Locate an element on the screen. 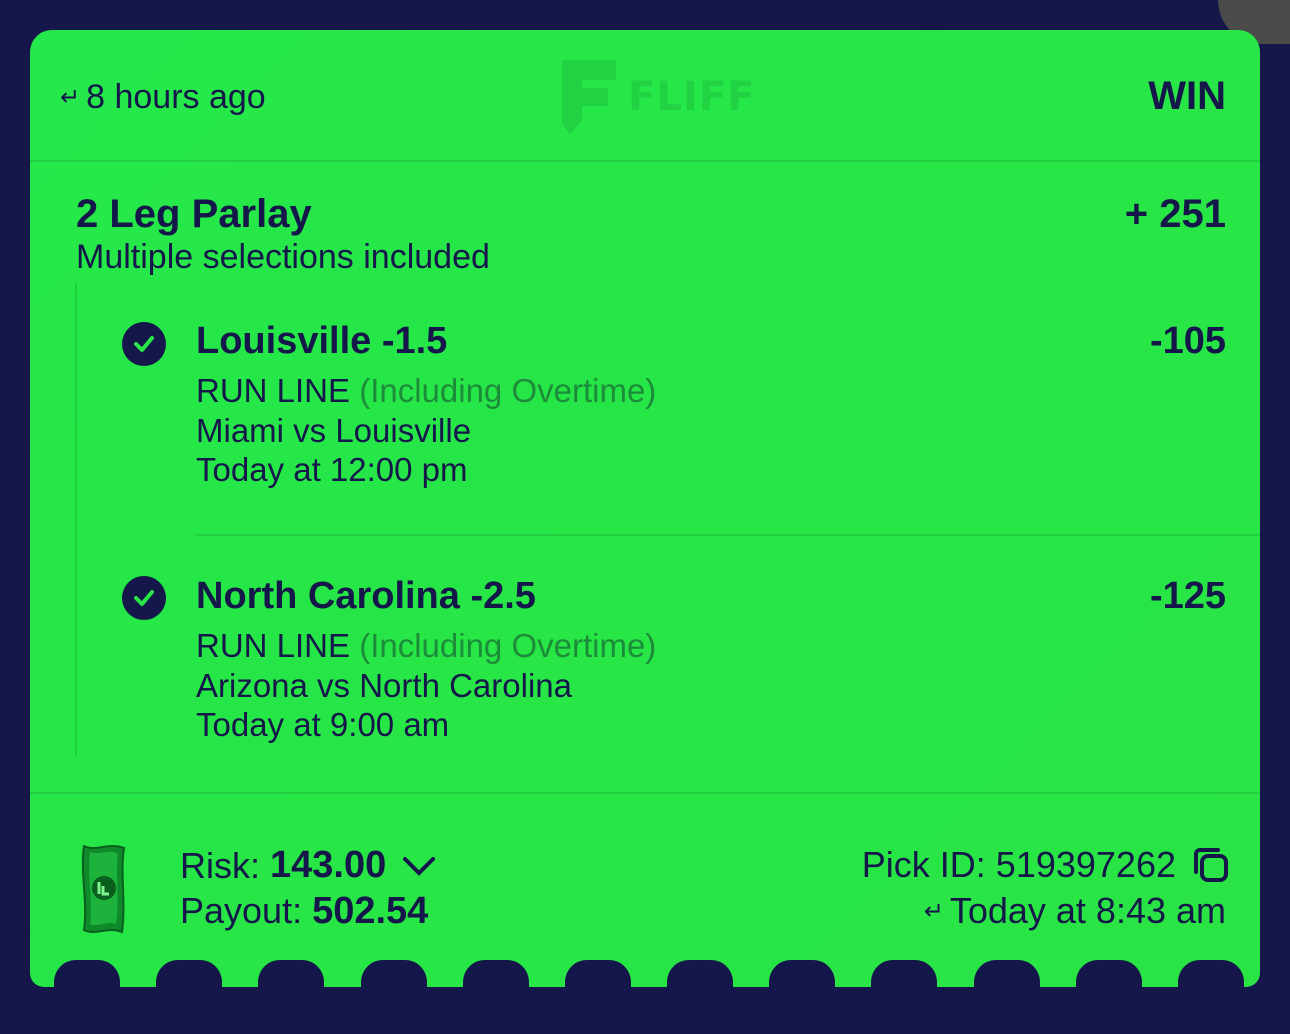  placed-time-row: ↵ Today at 8:43 am is located at coordinates (1075, 911).